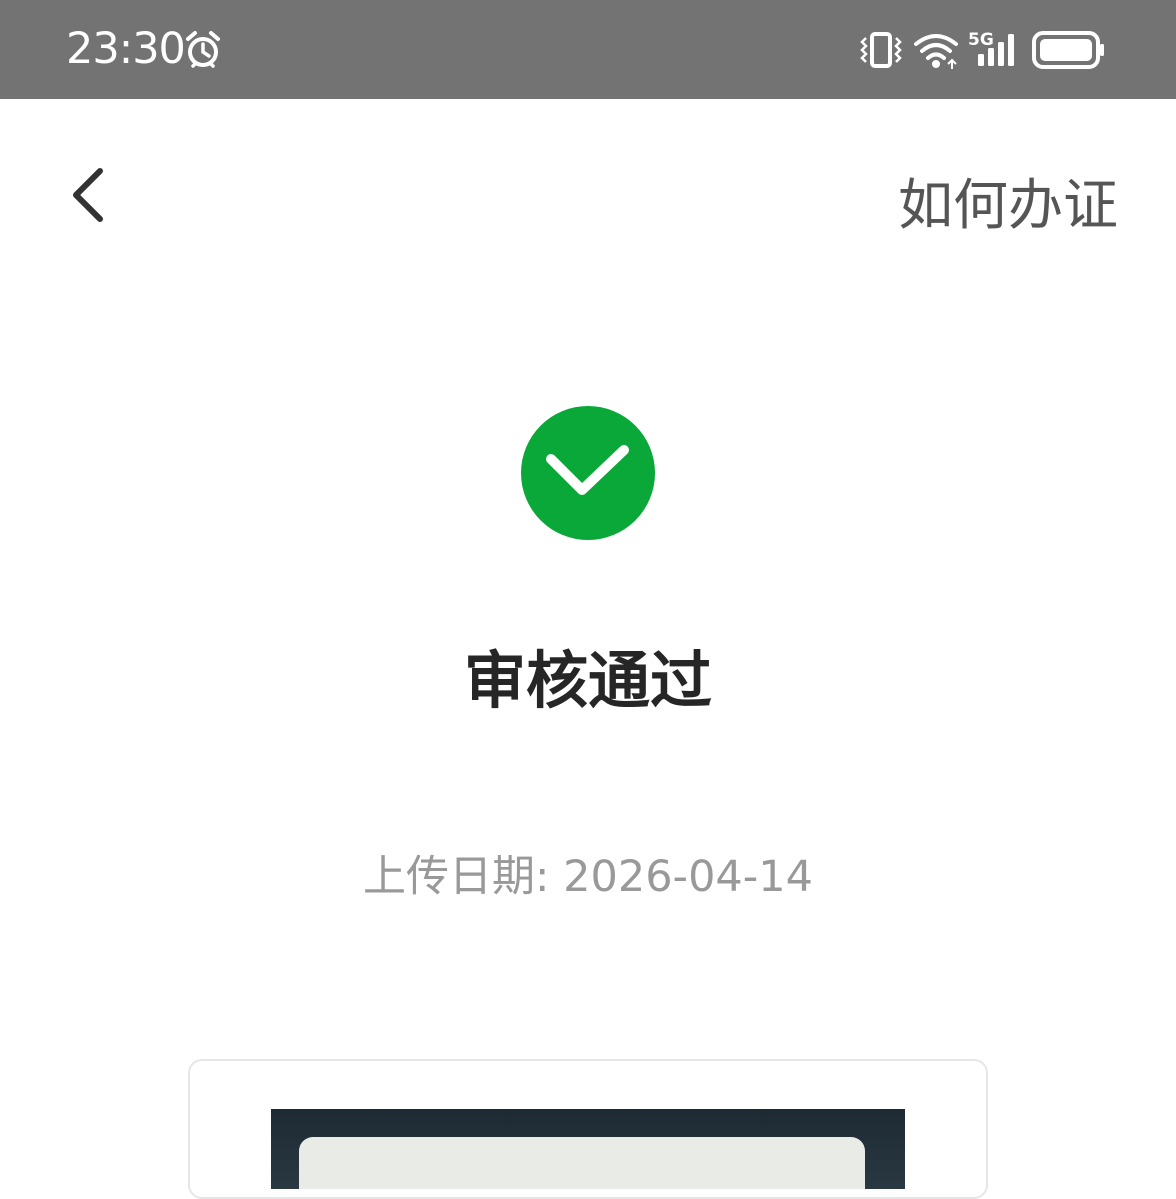 Image resolution: width=1176 pixels, height=1199 pixels. What do you see at coordinates (1068, 50) in the screenshot?
I see `battery-icon` at bounding box center [1068, 50].